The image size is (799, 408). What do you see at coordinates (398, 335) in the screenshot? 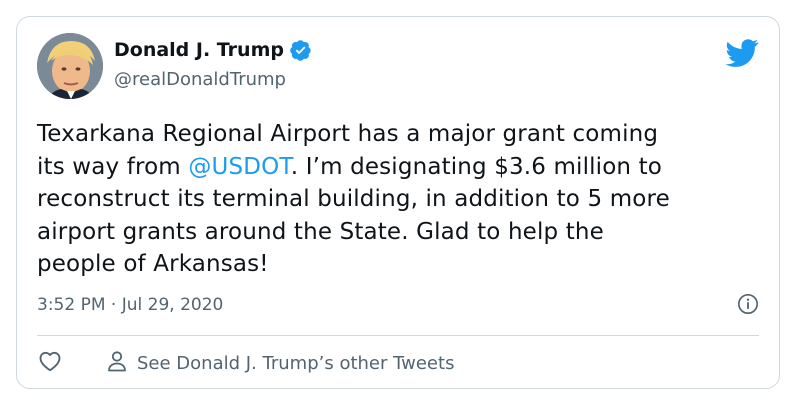
I see `divider` at bounding box center [398, 335].